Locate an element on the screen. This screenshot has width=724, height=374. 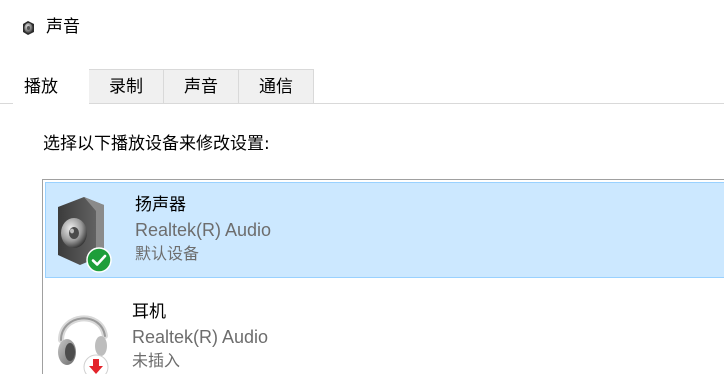
tab-strip: 播放 录制 声音 通信 is located at coordinates (362, 86).